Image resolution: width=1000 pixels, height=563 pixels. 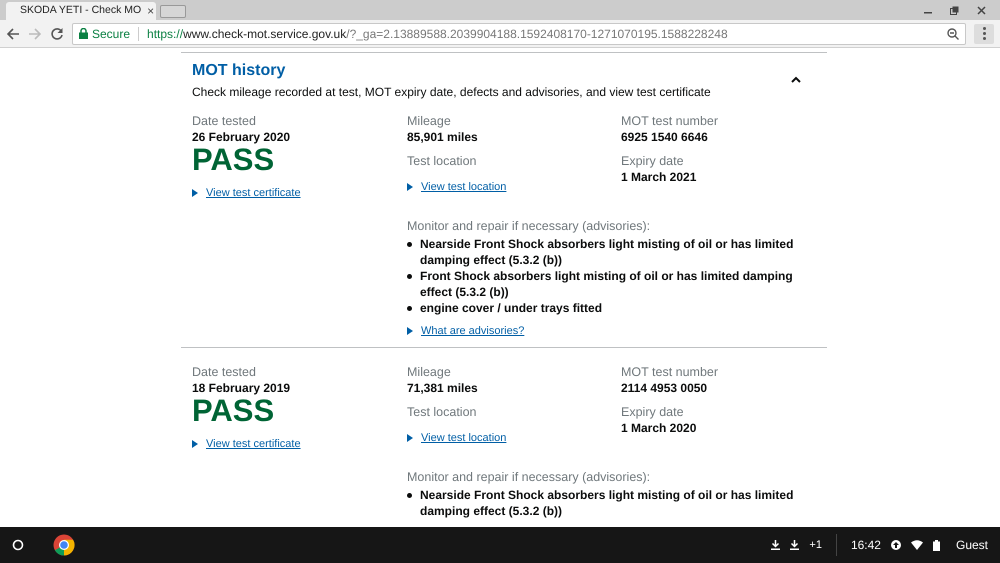 What do you see at coordinates (111, 34) in the screenshot?
I see `secure-label: Secure` at bounding box center [111, 34].